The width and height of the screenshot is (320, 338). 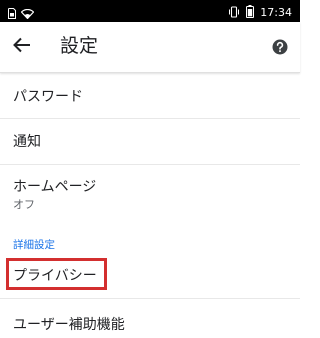 What do you see at coordinates (27, 142) in the screenshot?
I see `settings-item-label: 通知` at bounding box center [27, 142].